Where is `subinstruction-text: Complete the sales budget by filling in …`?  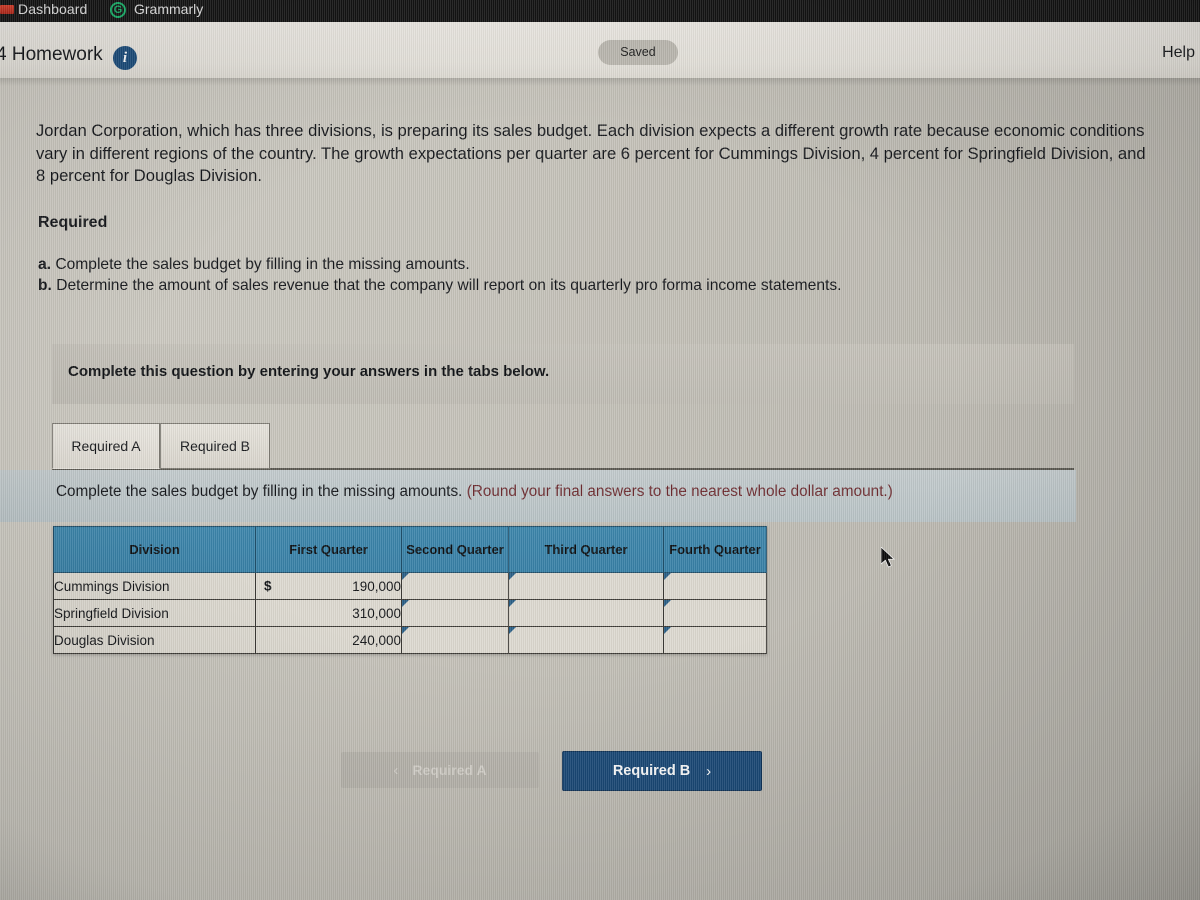 subinstruction-text: Complete the sales budget by filling in … is located at coordinates (474, 492).